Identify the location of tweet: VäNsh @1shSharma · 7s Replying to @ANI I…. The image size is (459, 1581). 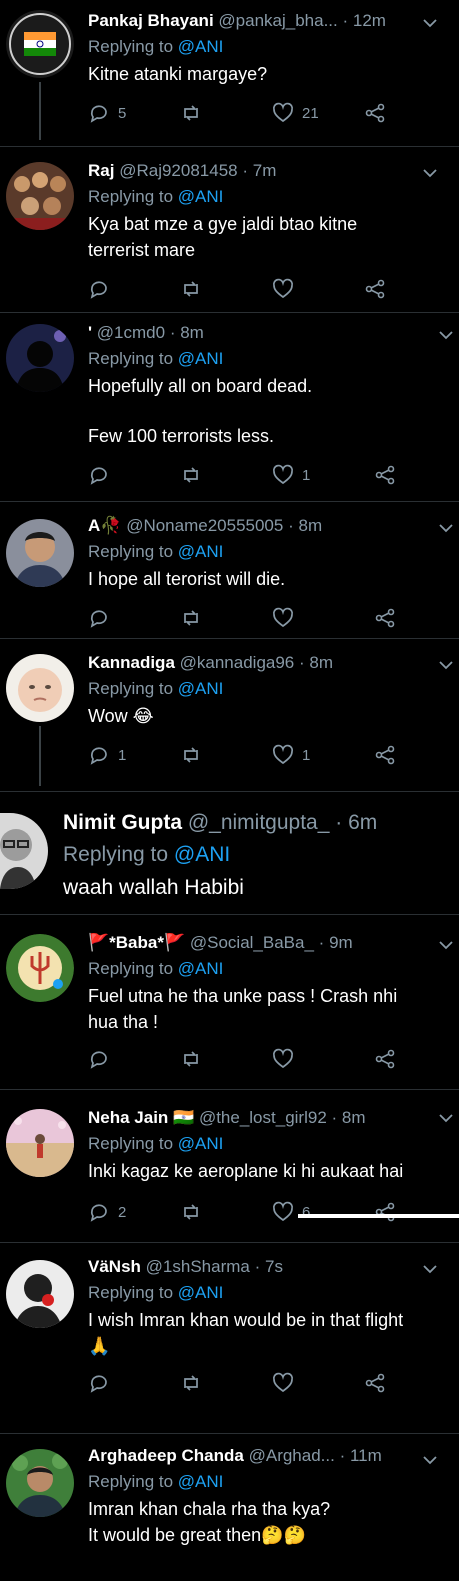
(229, 1339).